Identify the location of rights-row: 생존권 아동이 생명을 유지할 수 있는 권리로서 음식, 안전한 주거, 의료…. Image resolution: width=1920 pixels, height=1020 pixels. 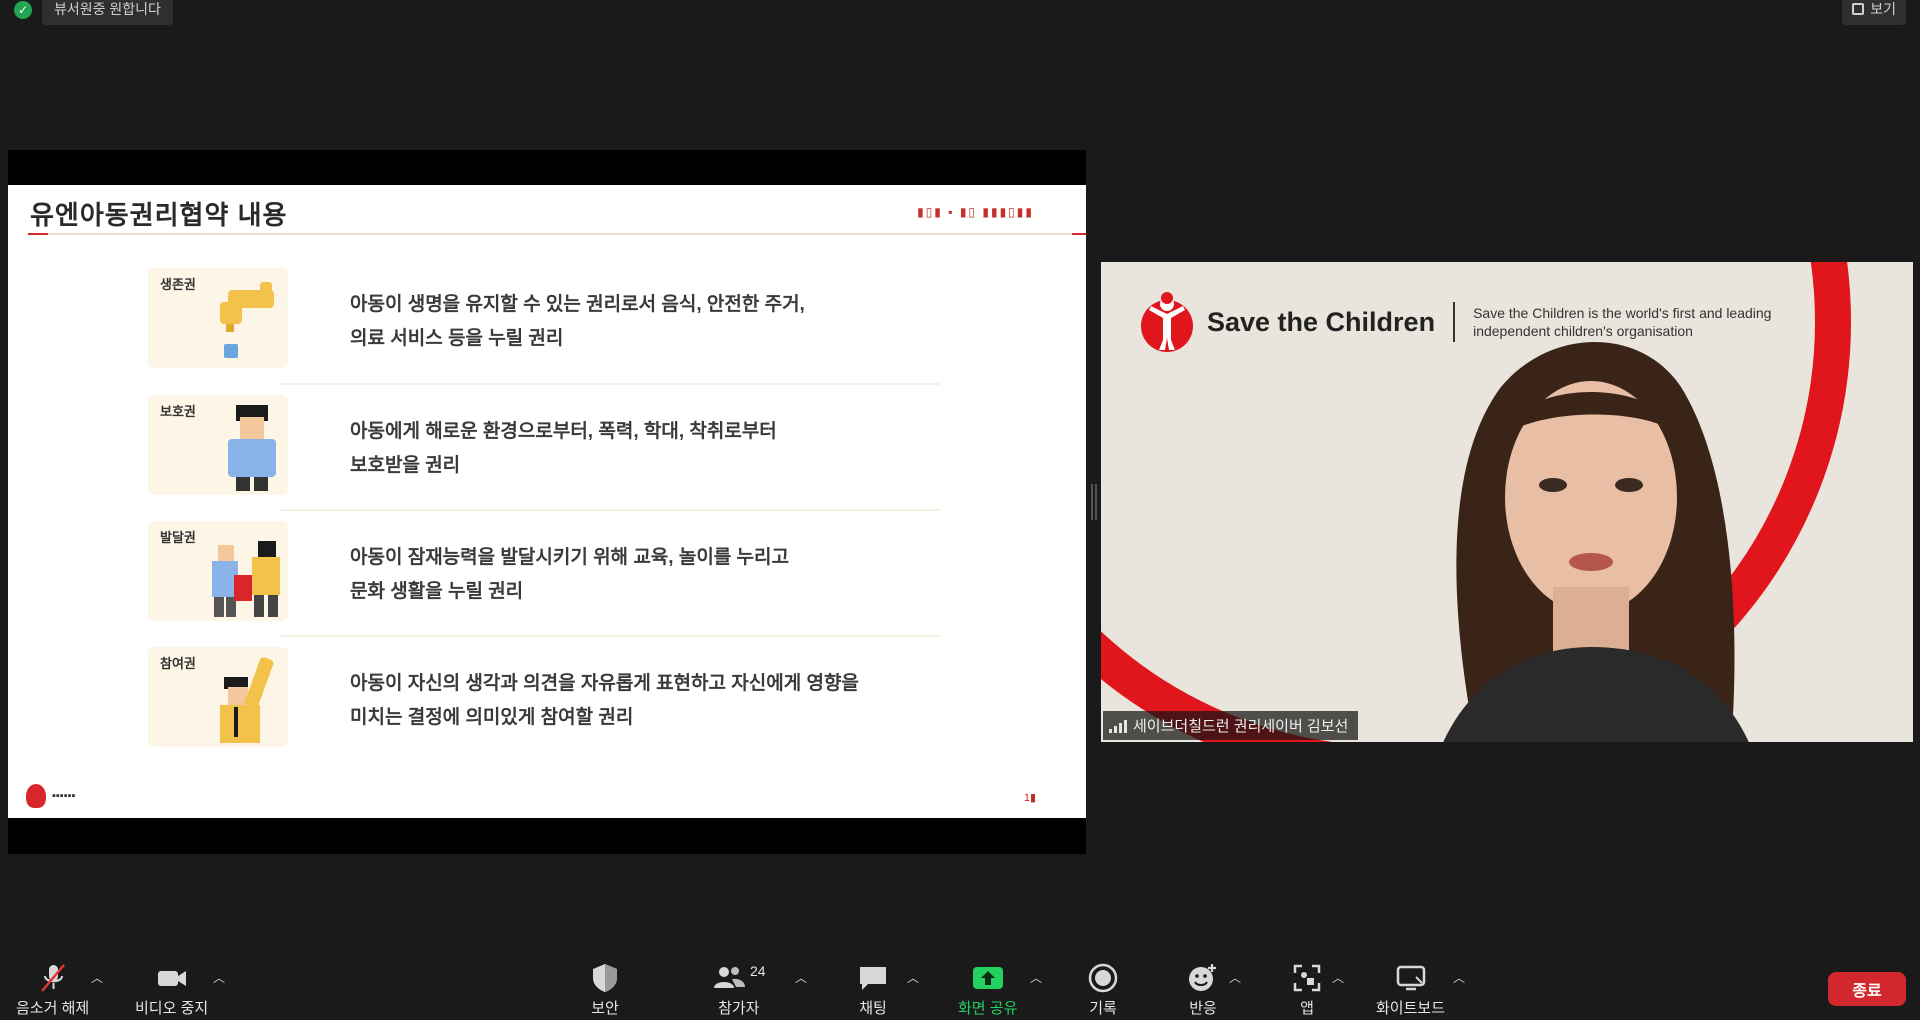
(540, 318).